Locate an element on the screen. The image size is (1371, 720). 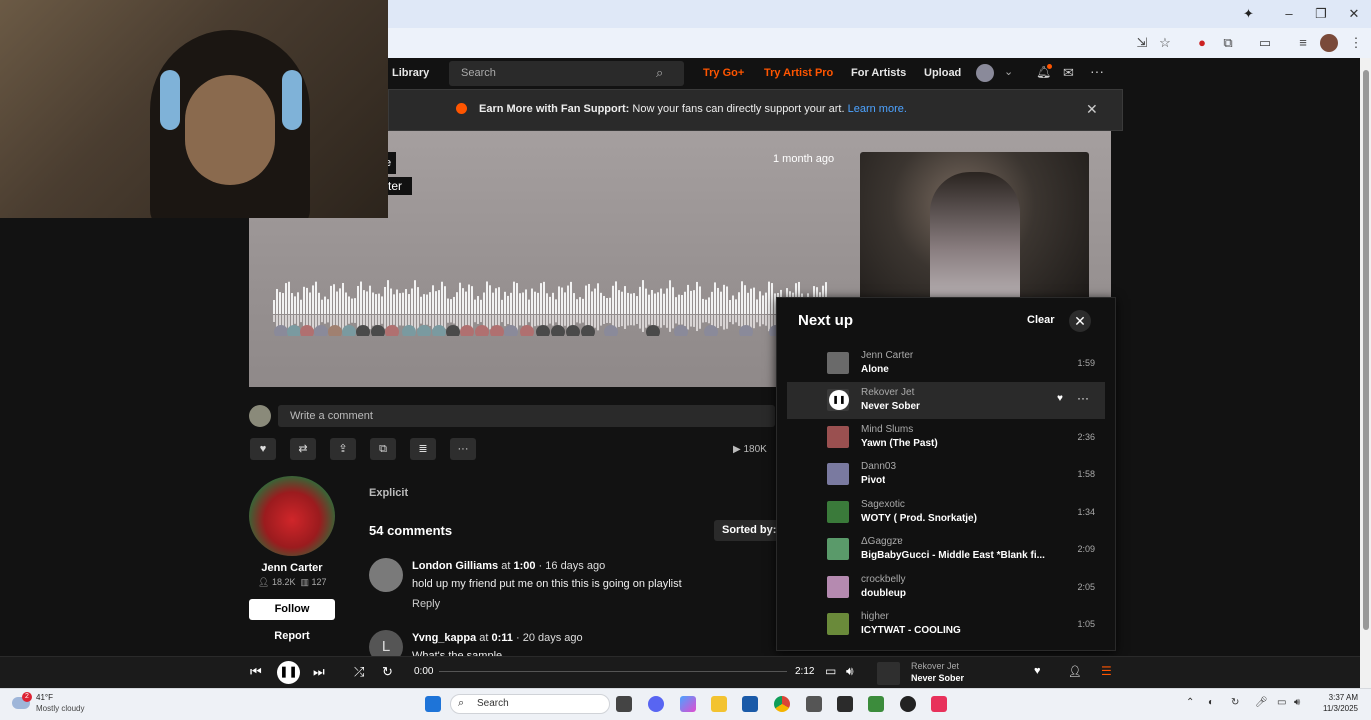
follow-artist-icon: 👤︎ is located at coordinates (1075, 671).